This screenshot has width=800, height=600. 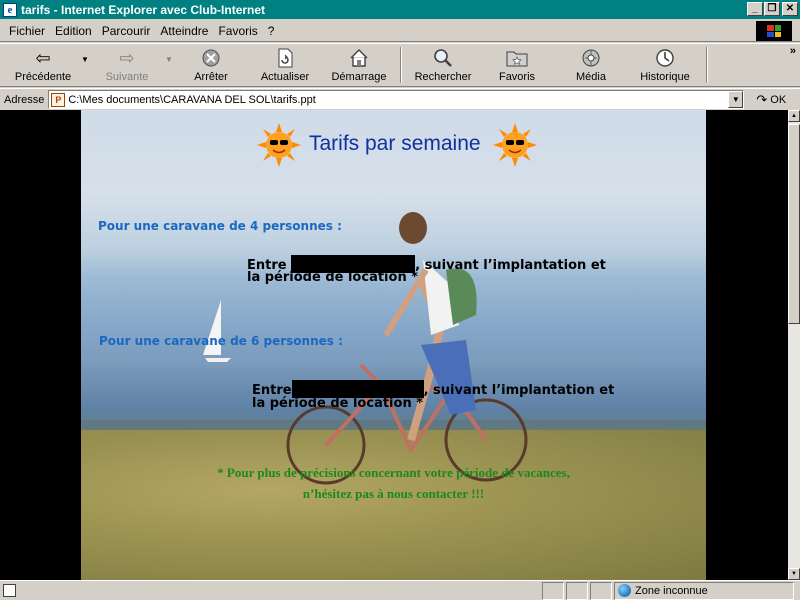 I want to click on search-button: Rechercher, so click(x=443, y=65).